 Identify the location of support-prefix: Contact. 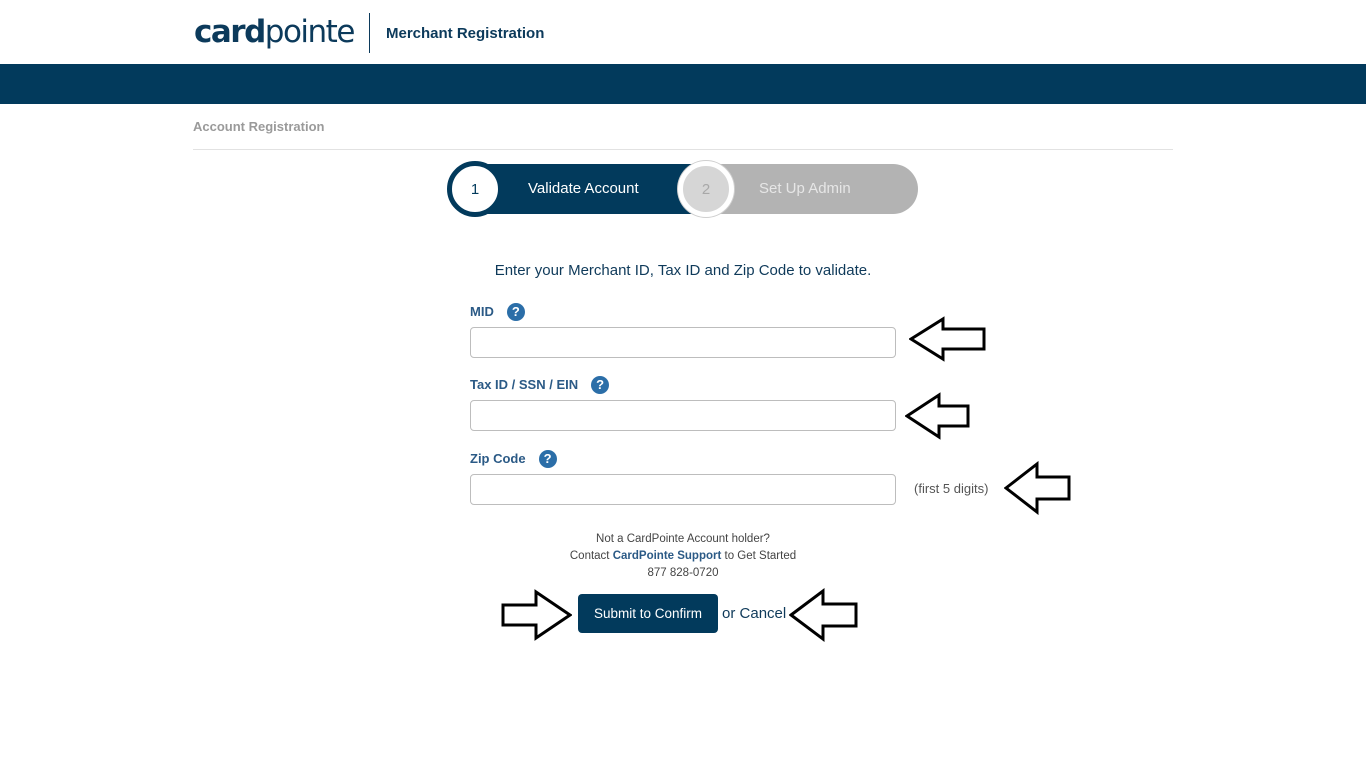
(591, 556).